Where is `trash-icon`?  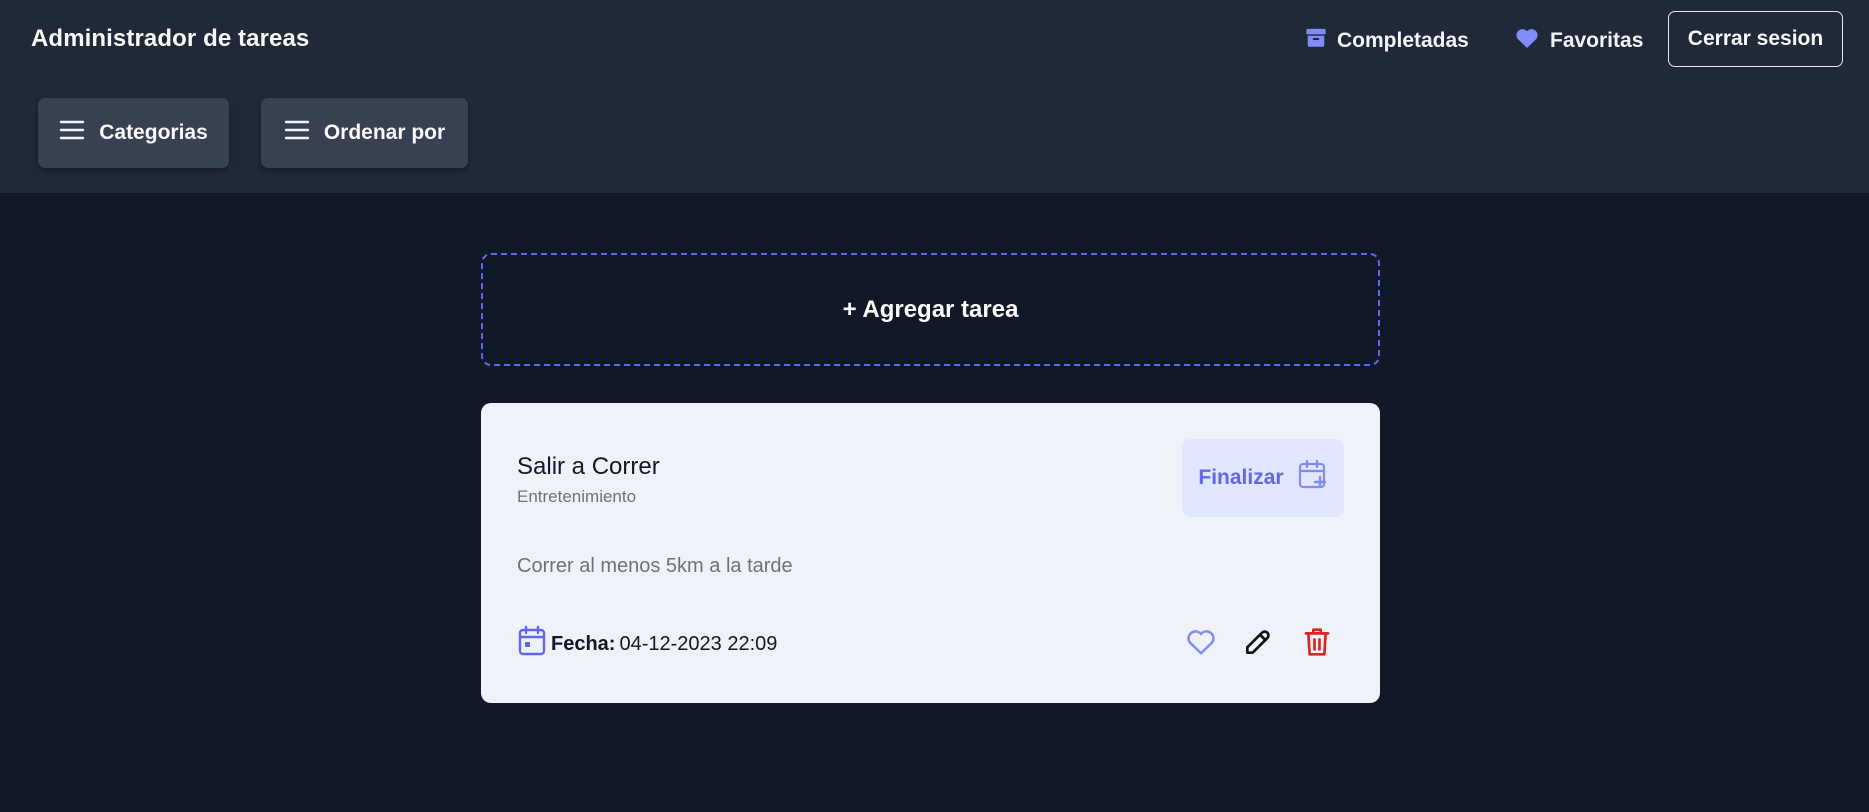
trash-icon is located at coordinates (1317, 644).